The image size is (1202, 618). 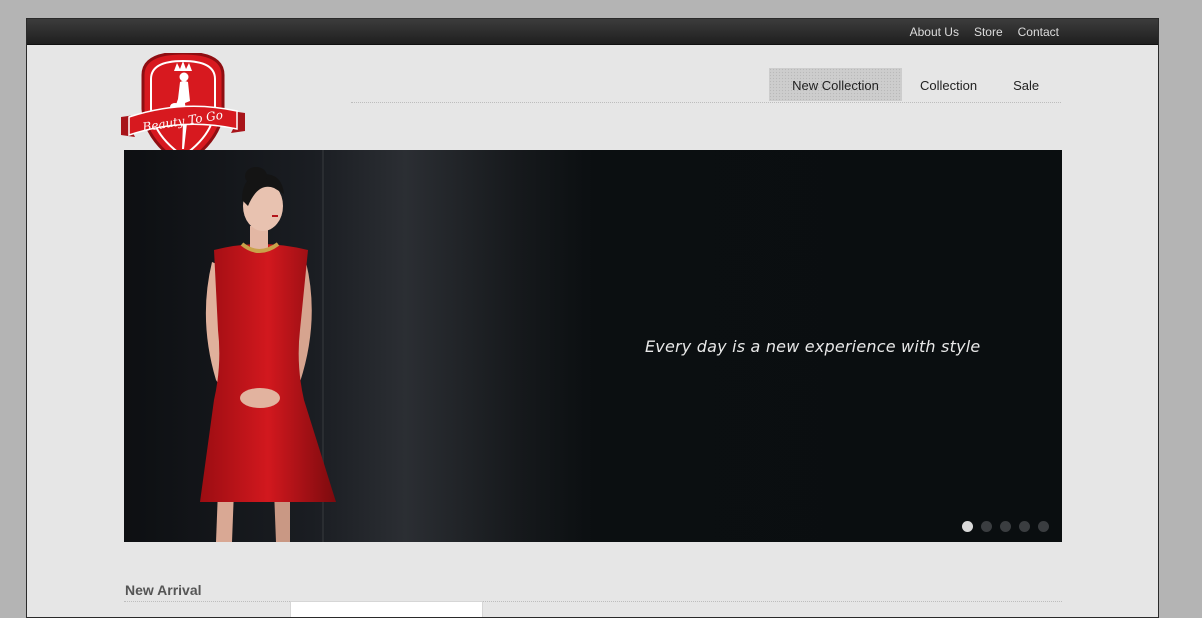 I want to click on top-bar: About Us Store Contact, so click(x=592, y=32).